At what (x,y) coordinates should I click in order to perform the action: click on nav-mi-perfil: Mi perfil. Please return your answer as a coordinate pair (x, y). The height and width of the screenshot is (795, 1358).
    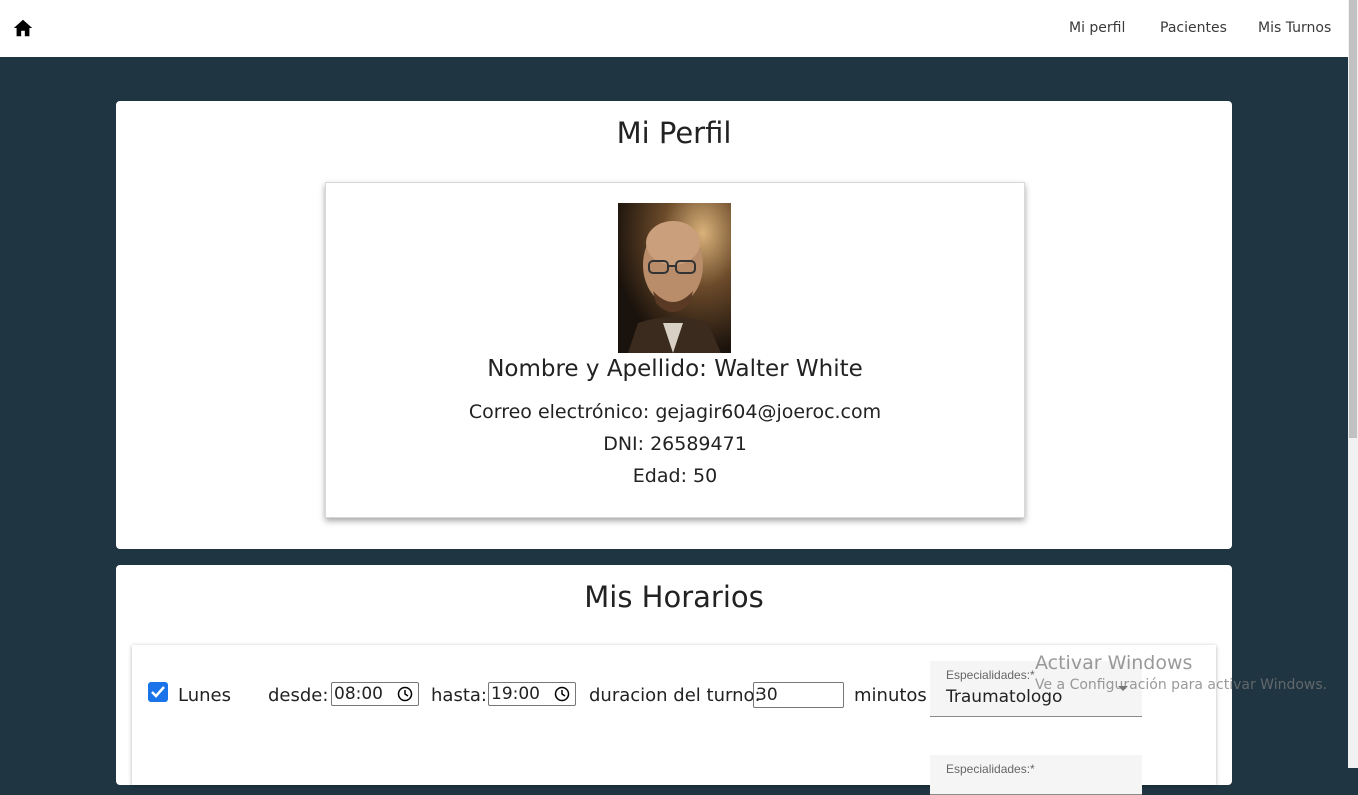
    Looking at the image, I should click on (1097, 28).